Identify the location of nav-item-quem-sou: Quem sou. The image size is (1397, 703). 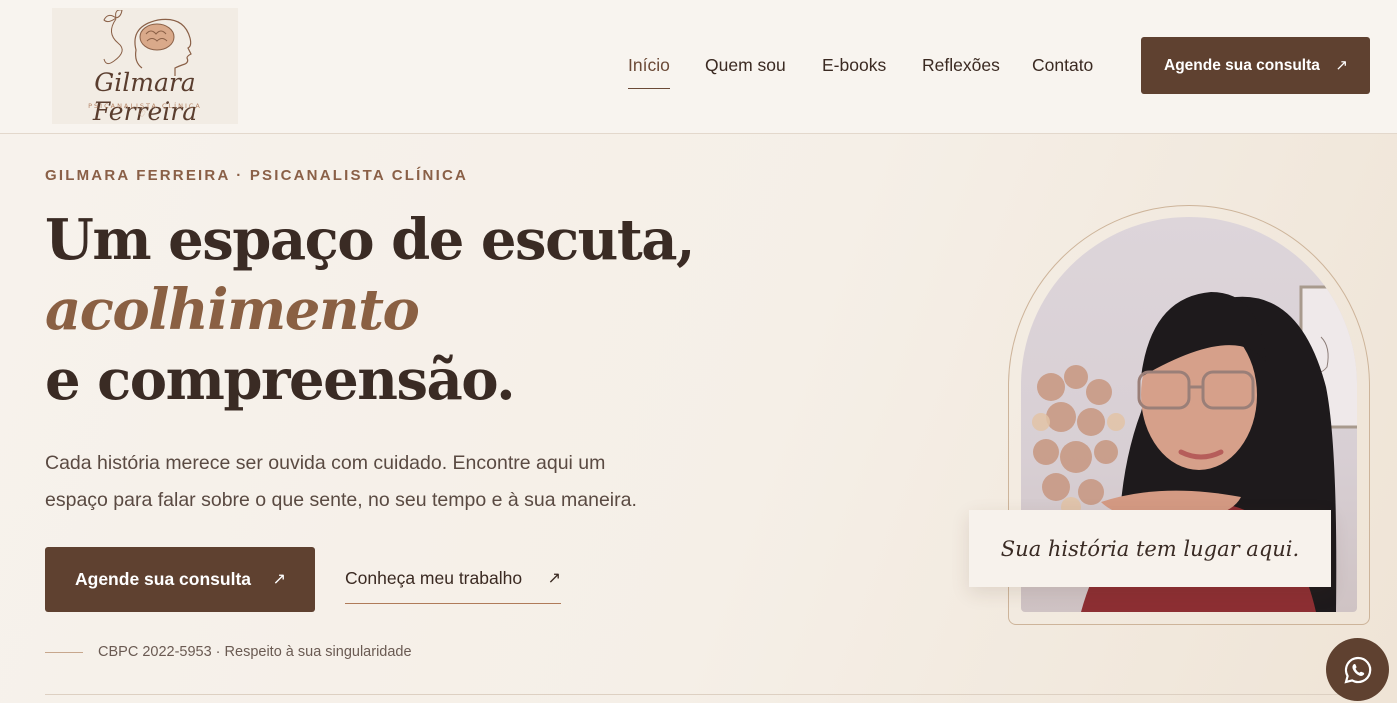
(745, 65).